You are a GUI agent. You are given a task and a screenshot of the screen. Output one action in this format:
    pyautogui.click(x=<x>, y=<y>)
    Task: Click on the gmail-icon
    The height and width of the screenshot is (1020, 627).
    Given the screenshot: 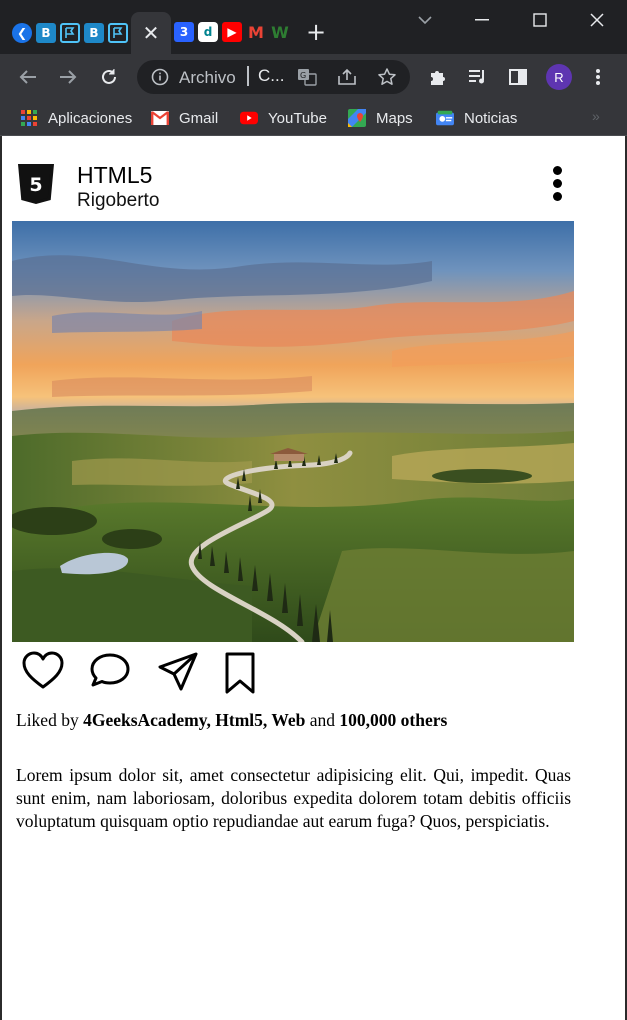 What is the action you would take?
    pyautogui.click(x=160, y=118)
    